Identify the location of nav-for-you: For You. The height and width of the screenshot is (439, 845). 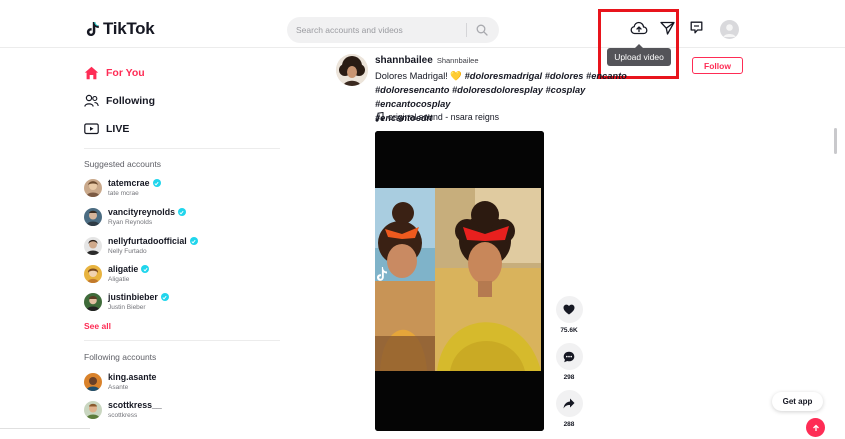
(114, 73).